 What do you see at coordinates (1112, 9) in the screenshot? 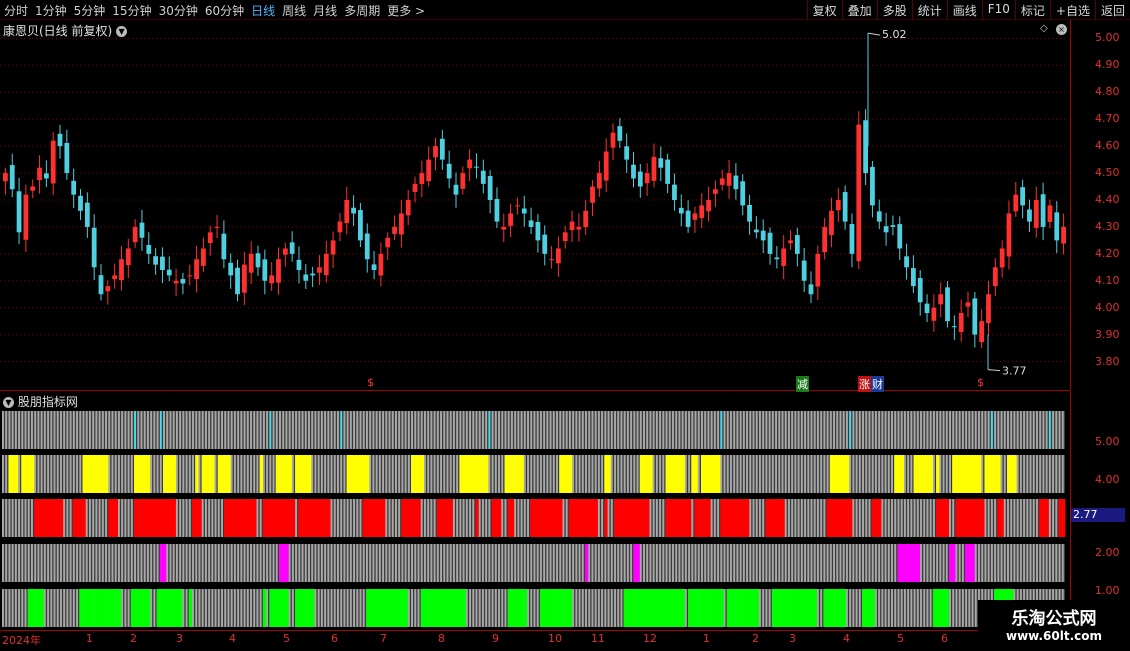
I see `action-button-8: 返回` at bounding box center [1112, 9].